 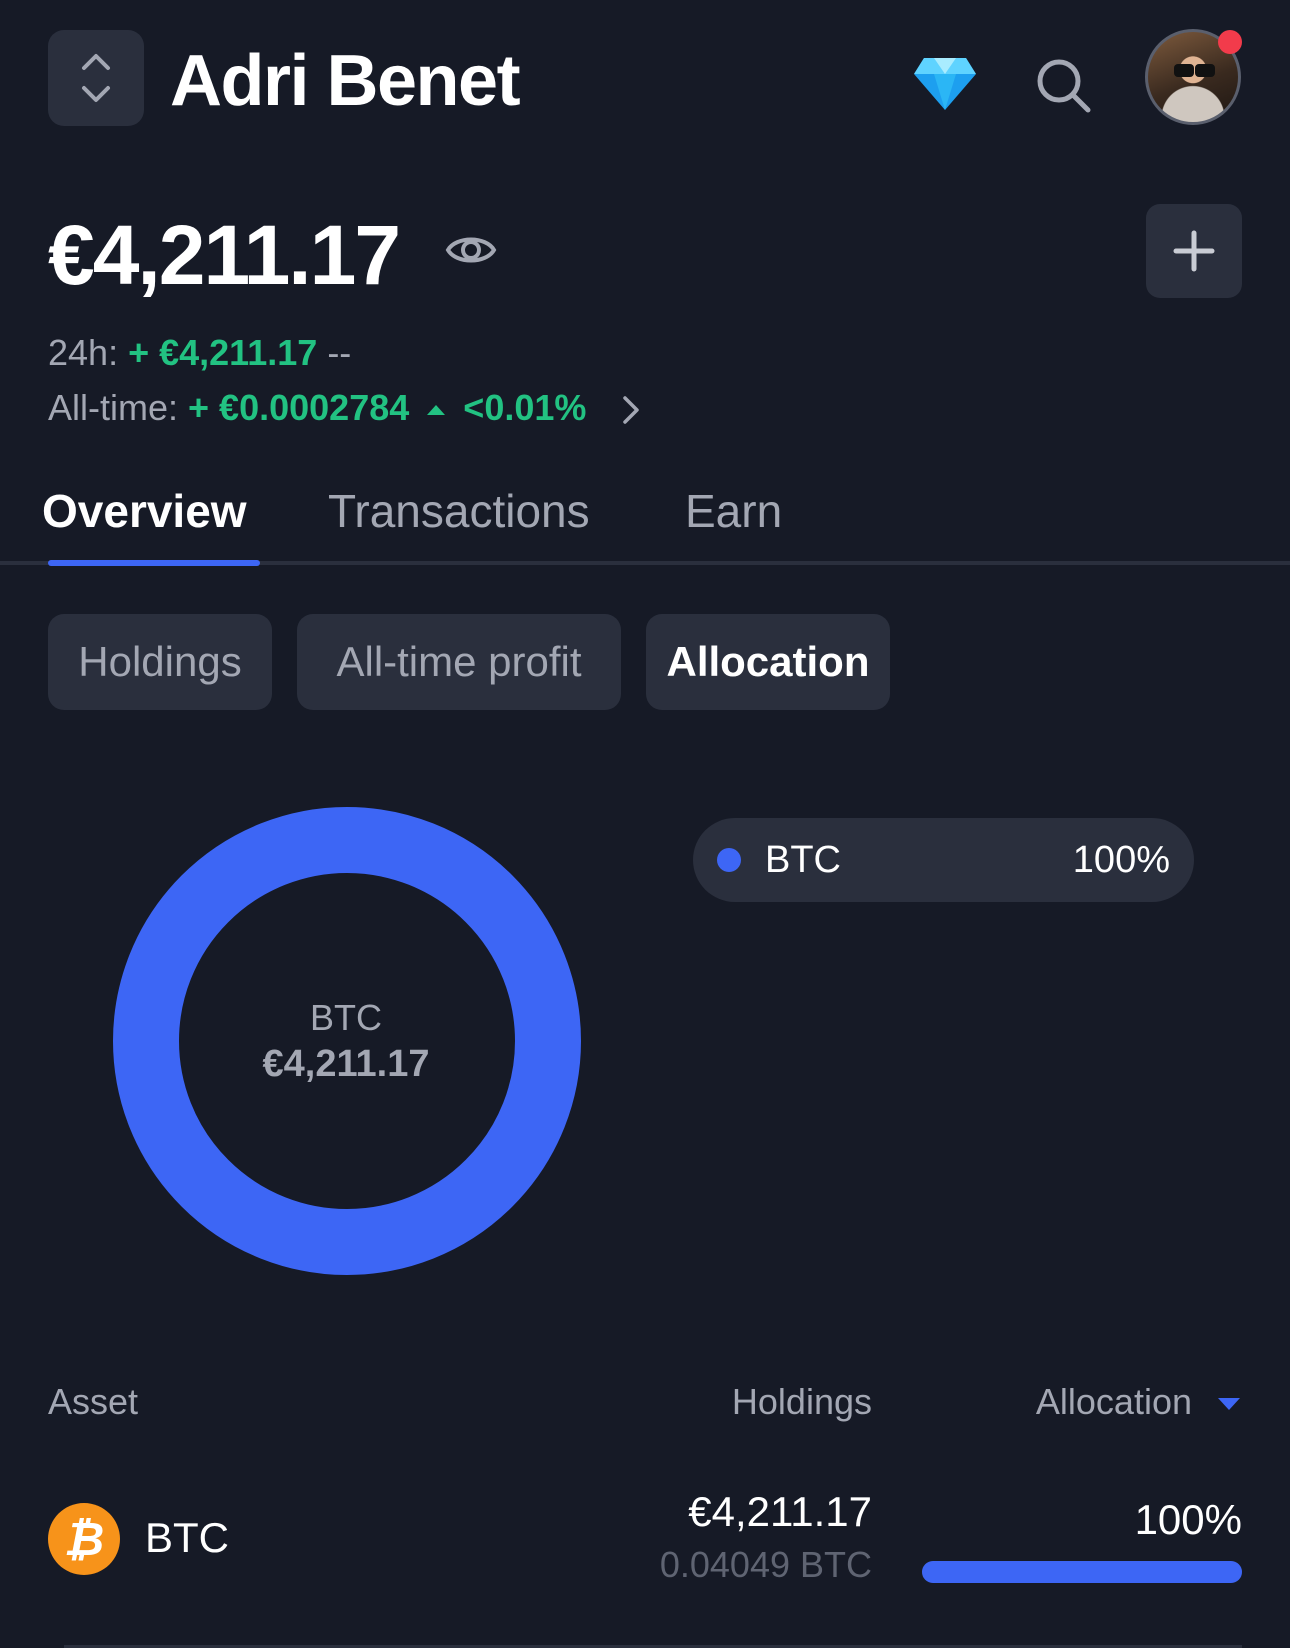 I want to click on tab-transactions: Transactions, so click(x=459, y=511).